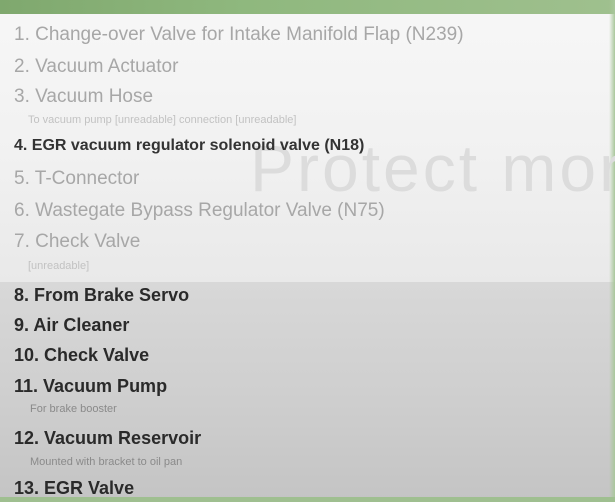  Describe the element at coordinates (73, 409) in the screenshot. I see `legend-item-note: For brake booster` at that location.